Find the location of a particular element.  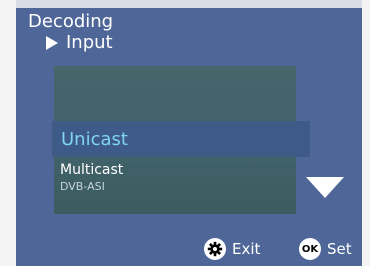

list-item-unicast: Unicast is located at coordinates (181, 139).